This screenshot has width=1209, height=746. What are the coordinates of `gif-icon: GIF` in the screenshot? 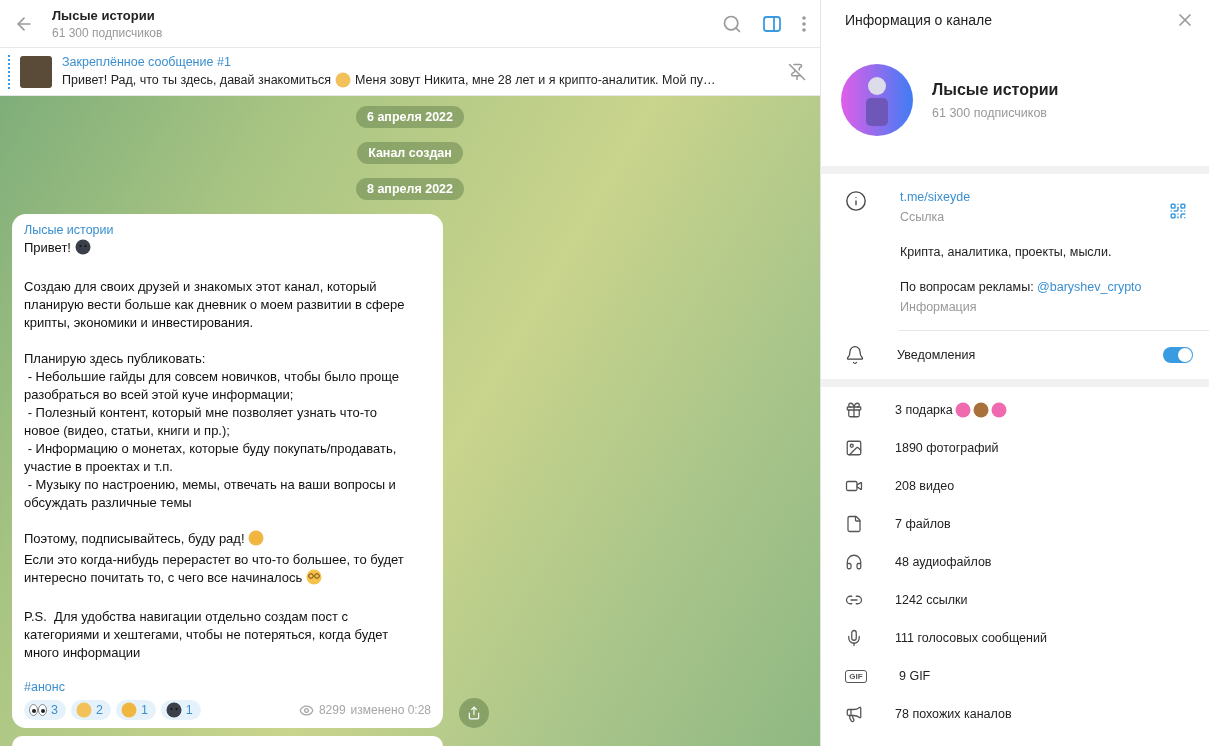 It's located at (856, 676).